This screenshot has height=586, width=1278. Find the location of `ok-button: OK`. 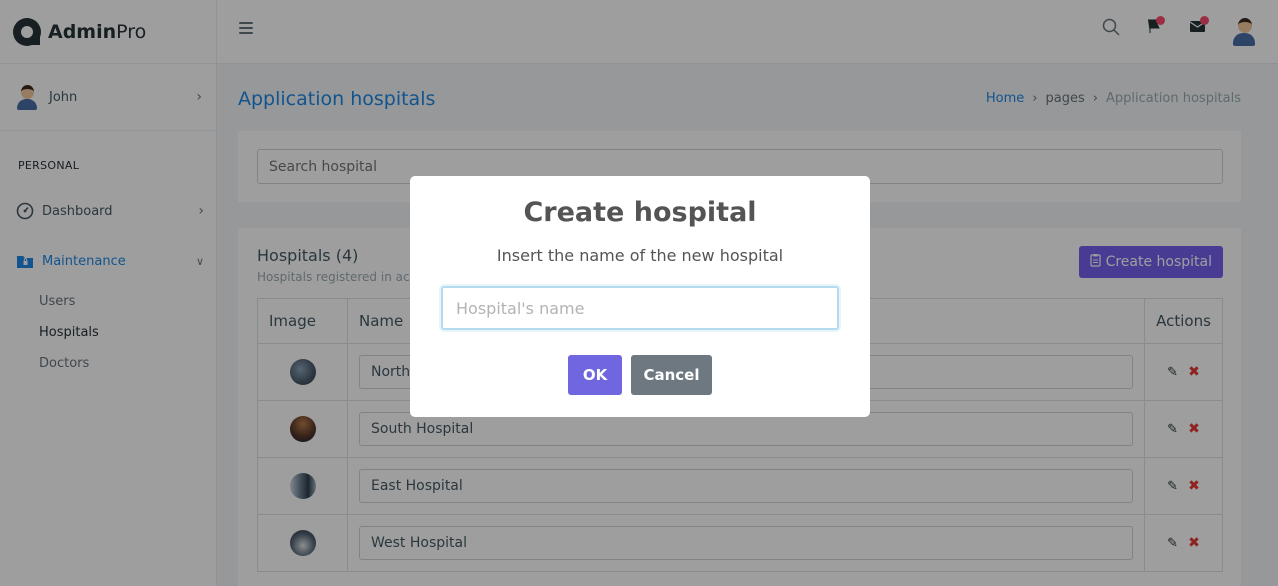

ok-button: OK is located at coordinates (595, 375).